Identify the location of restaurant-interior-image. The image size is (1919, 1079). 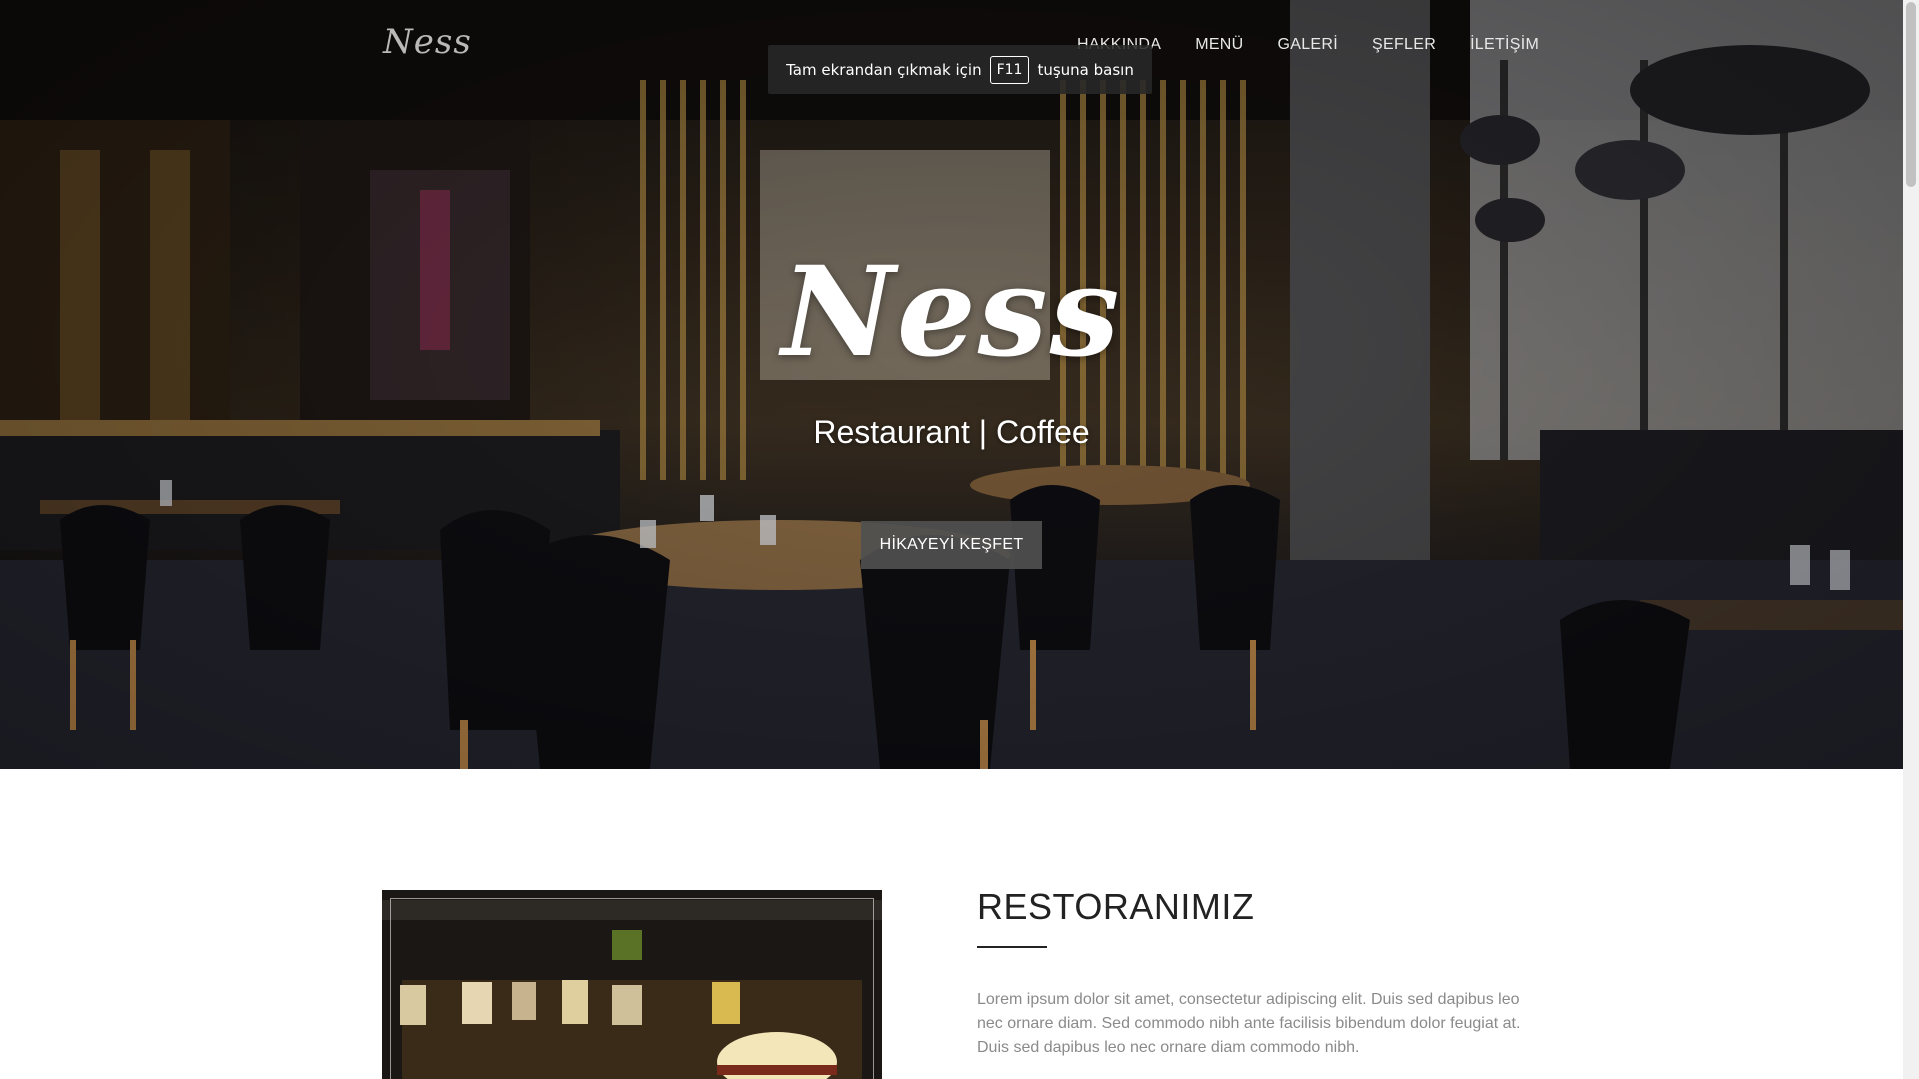
(632, 984).